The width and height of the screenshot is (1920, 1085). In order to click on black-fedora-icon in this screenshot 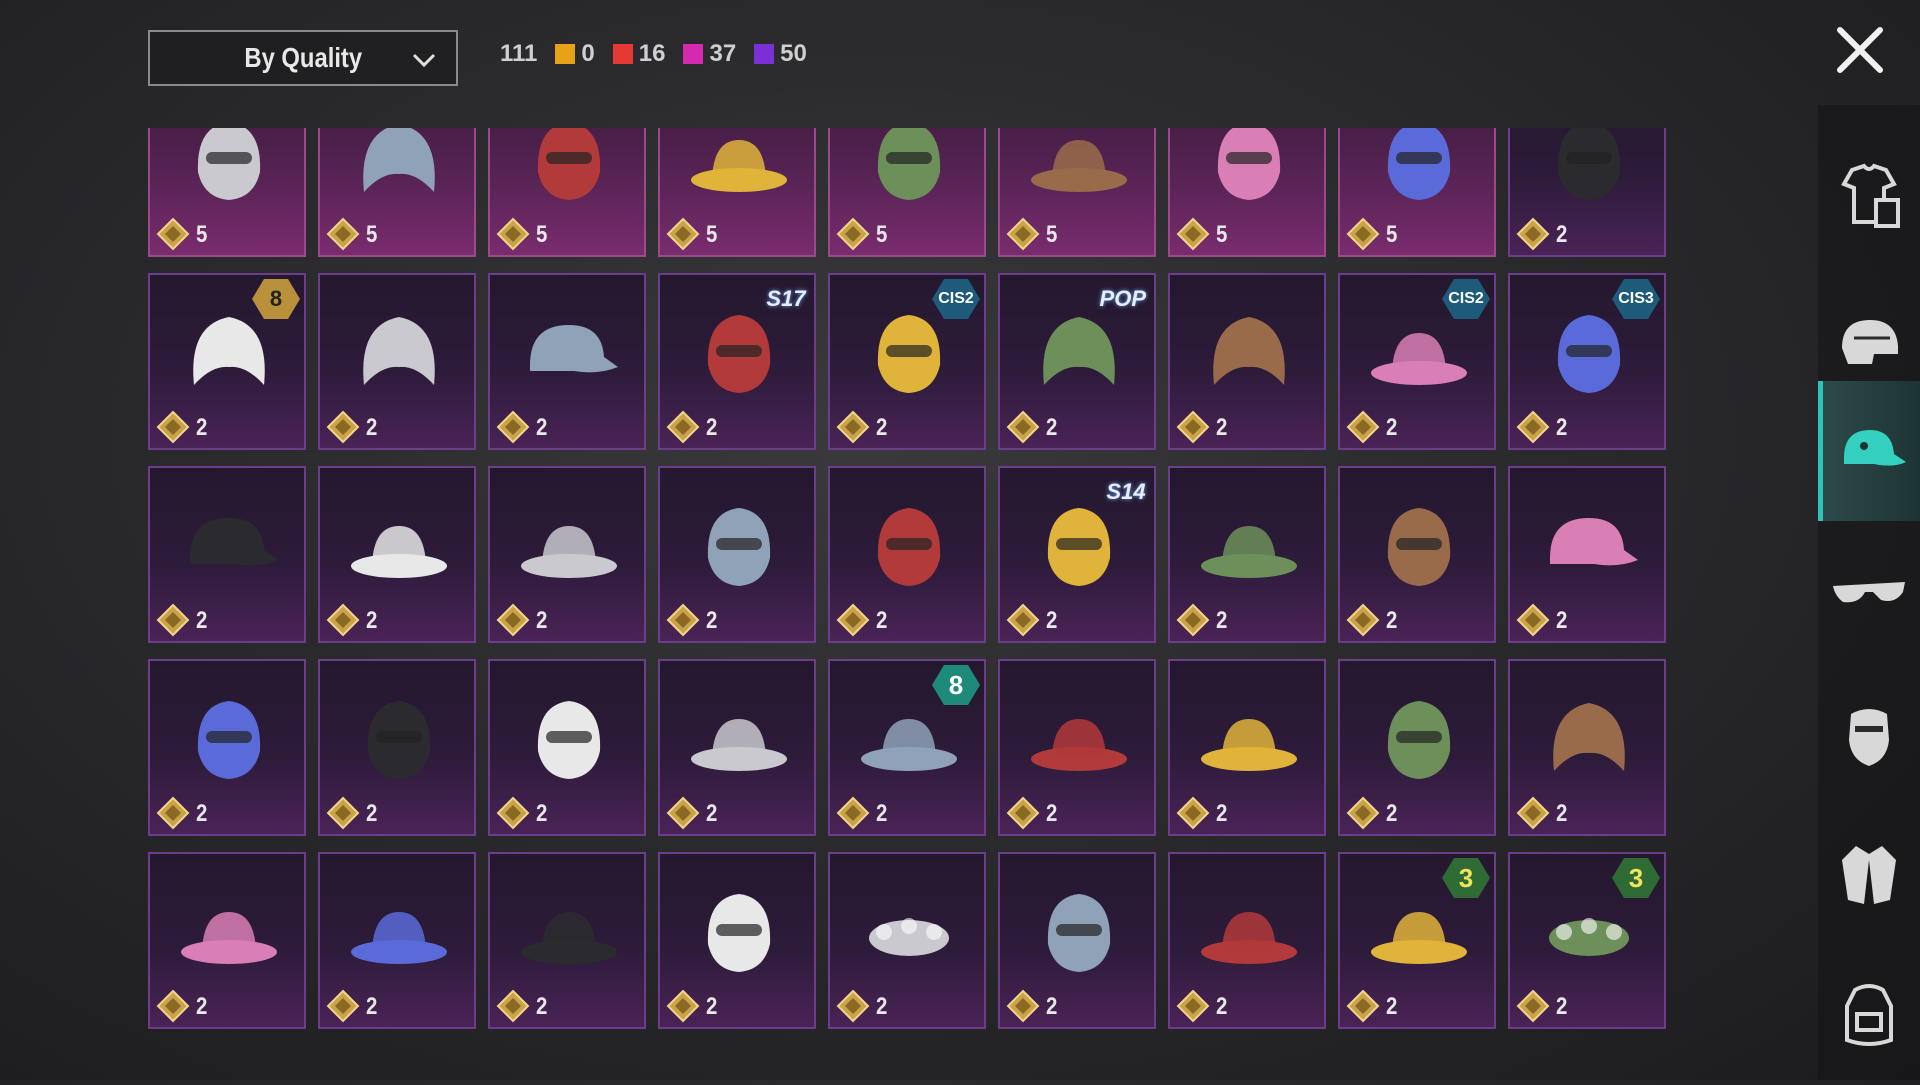, I will do `click(399, 543)`.